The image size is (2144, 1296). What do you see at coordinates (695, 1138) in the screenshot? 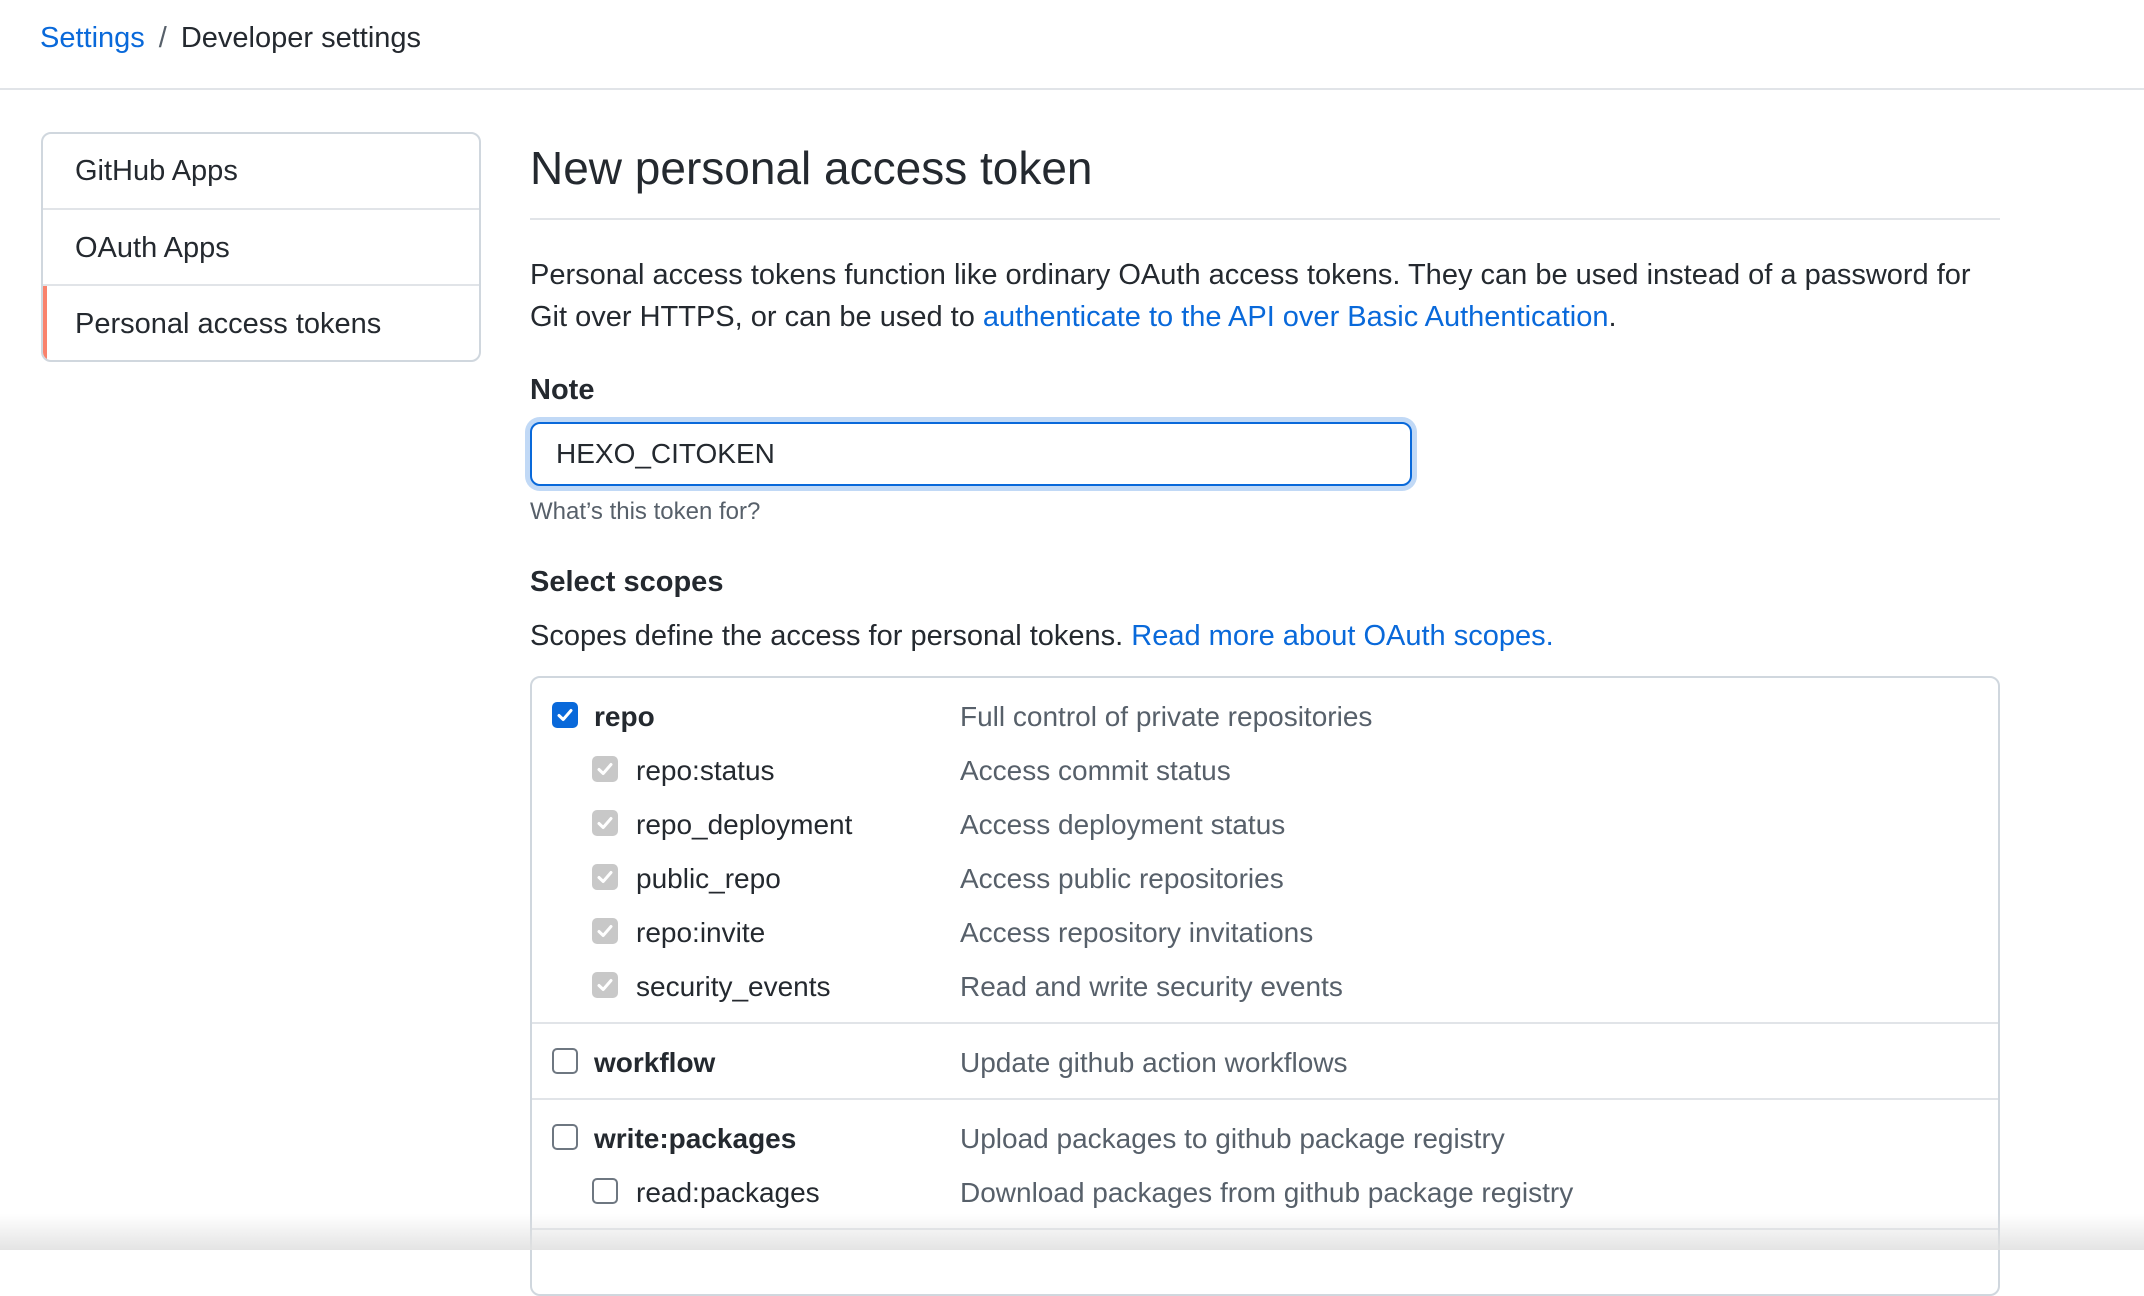
I see `scope-name: write:packages` at bounding box center [695, 1138].